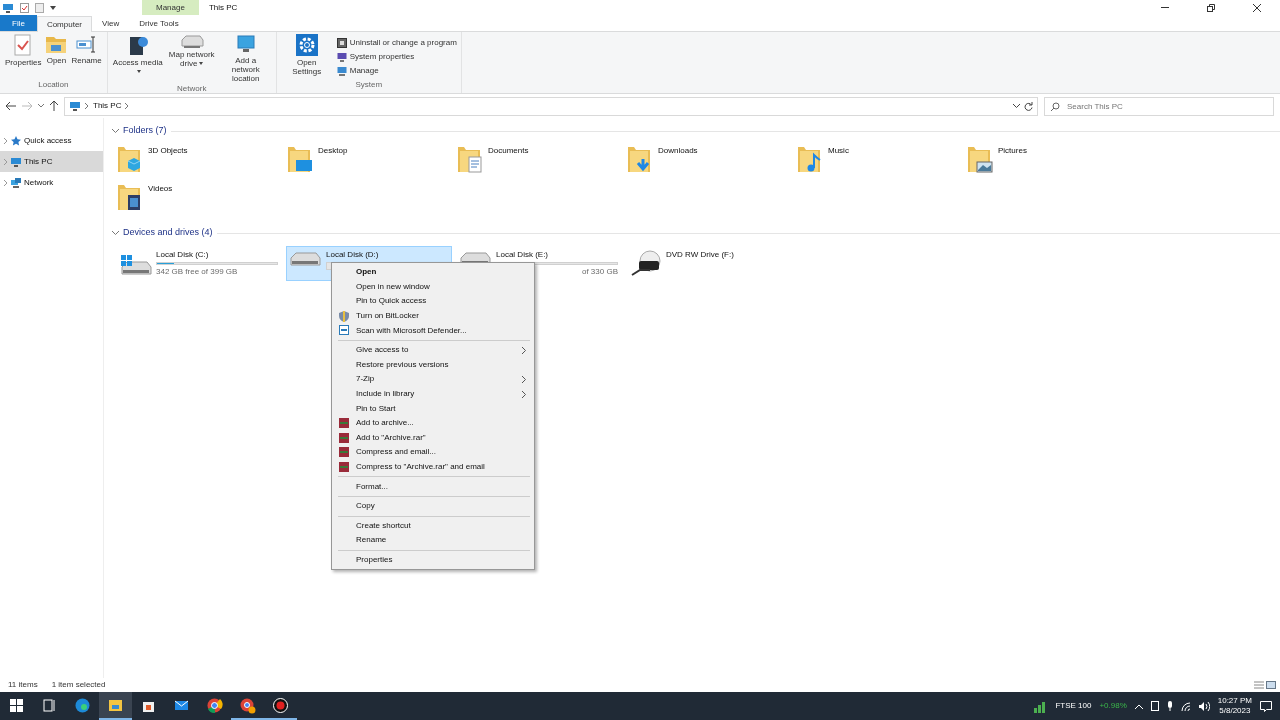  Describe the element at coordinates (369, 85) in the screenshot. I see `group-label: System` at that location.